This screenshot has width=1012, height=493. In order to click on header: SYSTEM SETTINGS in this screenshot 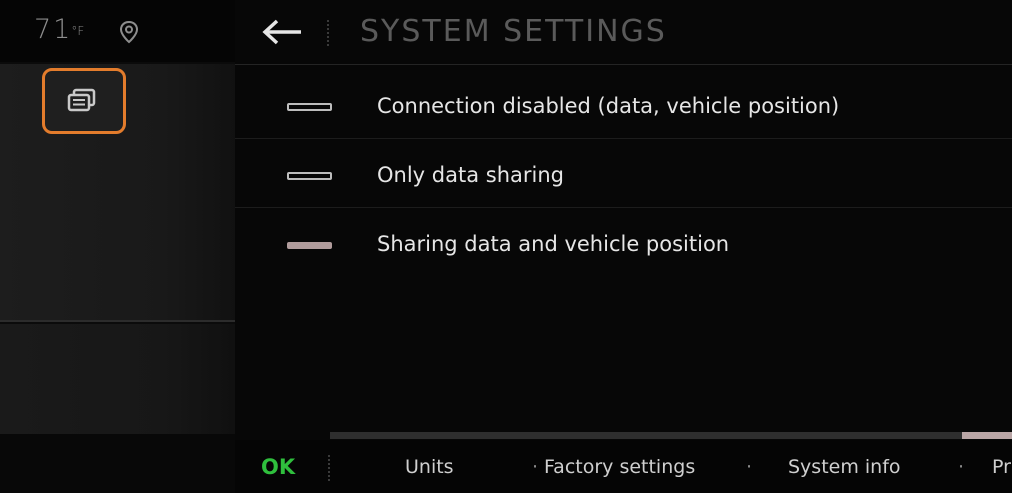, I will do `click(623, 32)`.